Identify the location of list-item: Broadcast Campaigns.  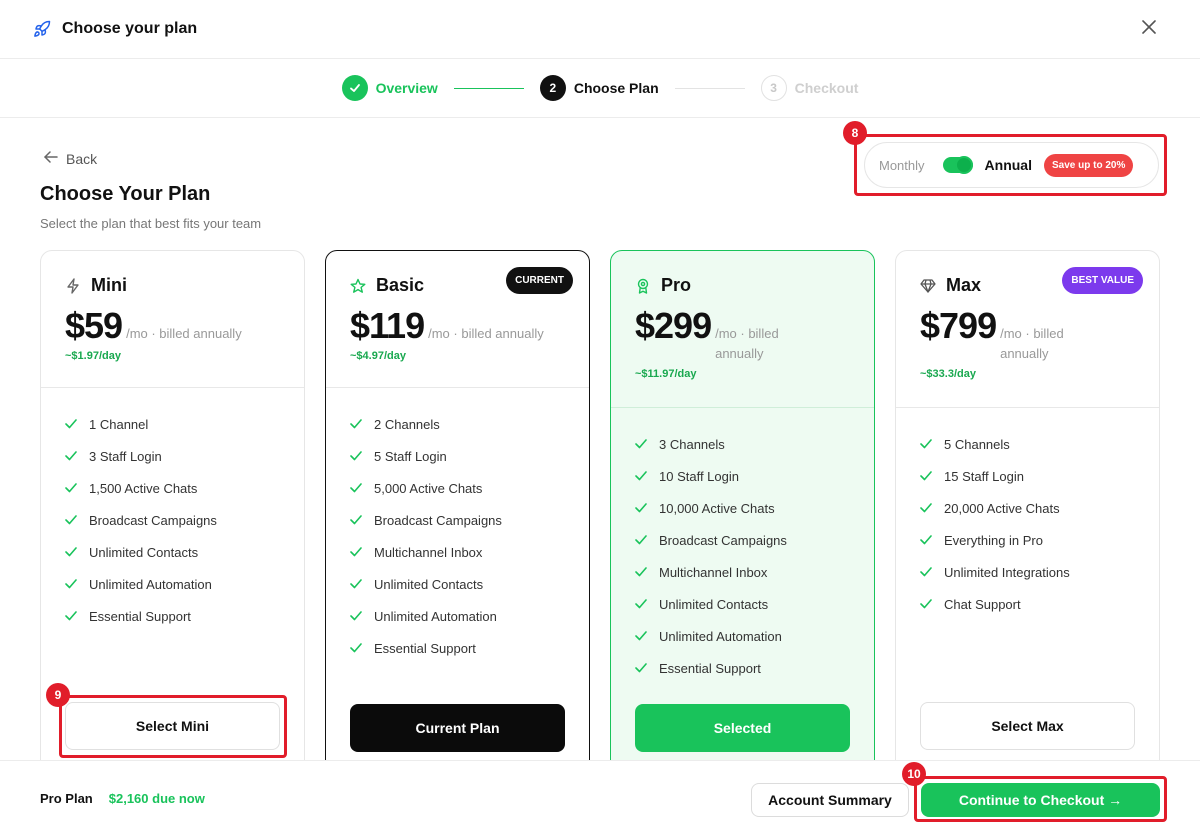
(172, 520).